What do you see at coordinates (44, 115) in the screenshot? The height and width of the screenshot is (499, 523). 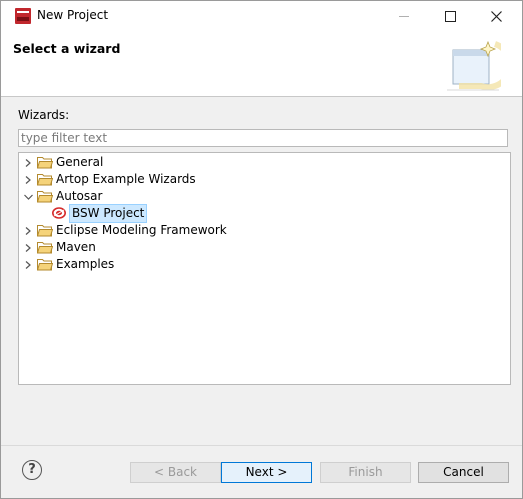 I see `wizards-label: Wizards:` at bounding box center [44, 115].